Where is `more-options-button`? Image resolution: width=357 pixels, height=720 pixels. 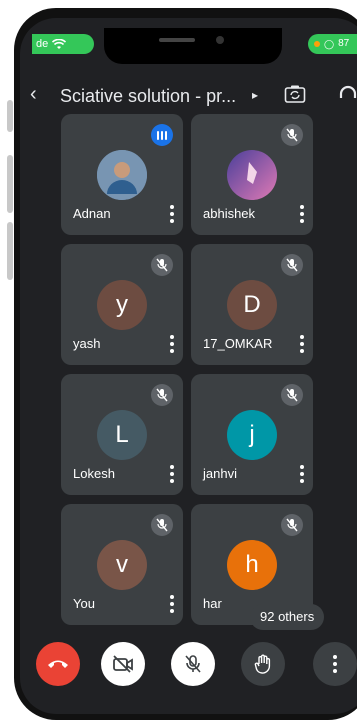 more-options-button is located at coordinates (335, 664).